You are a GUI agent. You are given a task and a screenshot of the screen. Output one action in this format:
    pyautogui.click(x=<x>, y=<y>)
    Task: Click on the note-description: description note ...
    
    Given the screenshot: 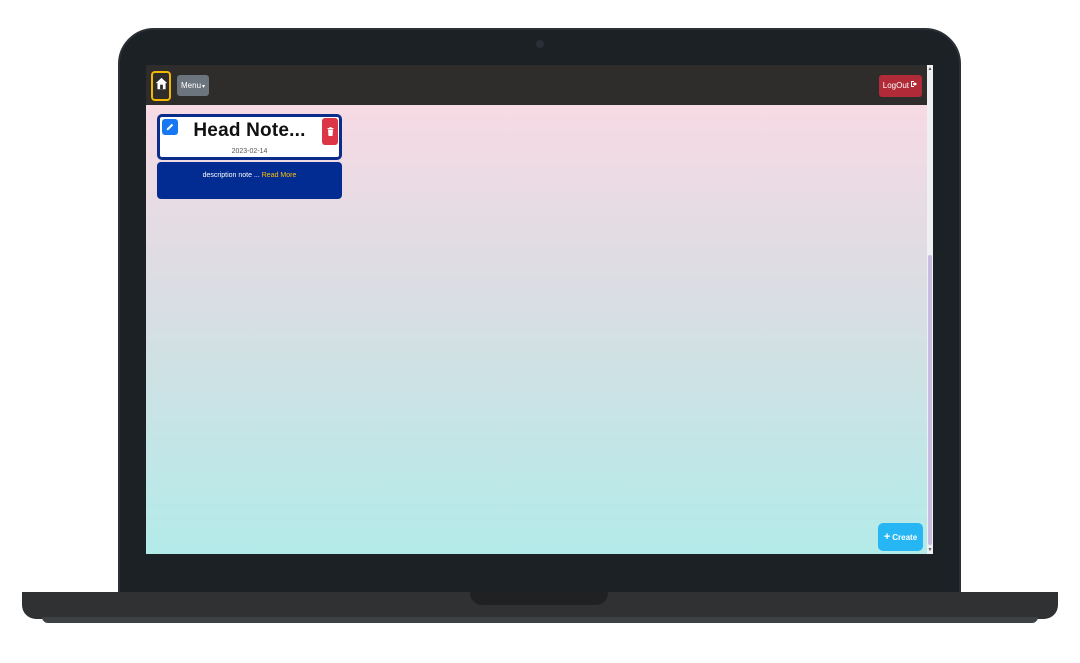 What is the action you would take?
    pyautogui.click(x=232, y=175)
    